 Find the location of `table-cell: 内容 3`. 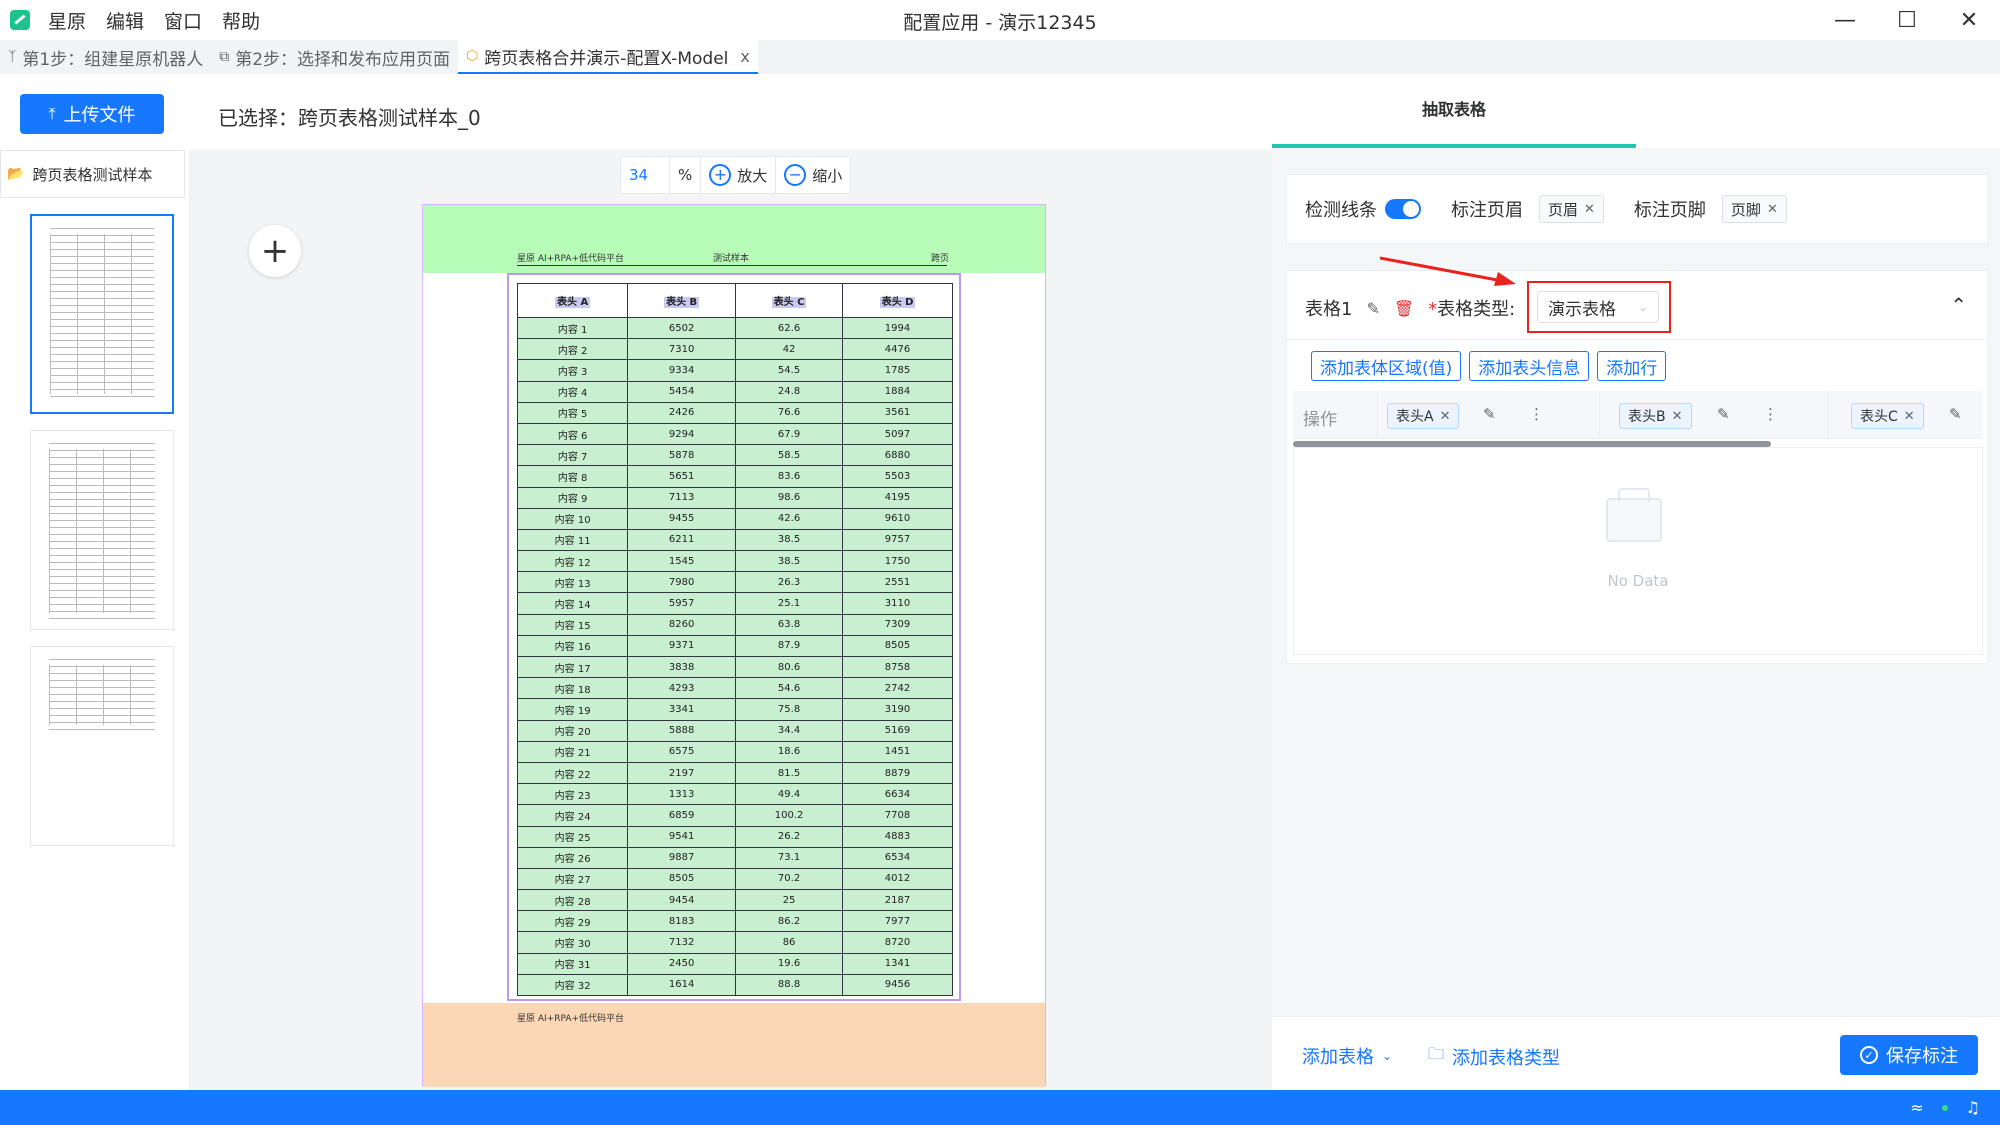

table-cell: 内容 3 is located at coordinates (572, 370).